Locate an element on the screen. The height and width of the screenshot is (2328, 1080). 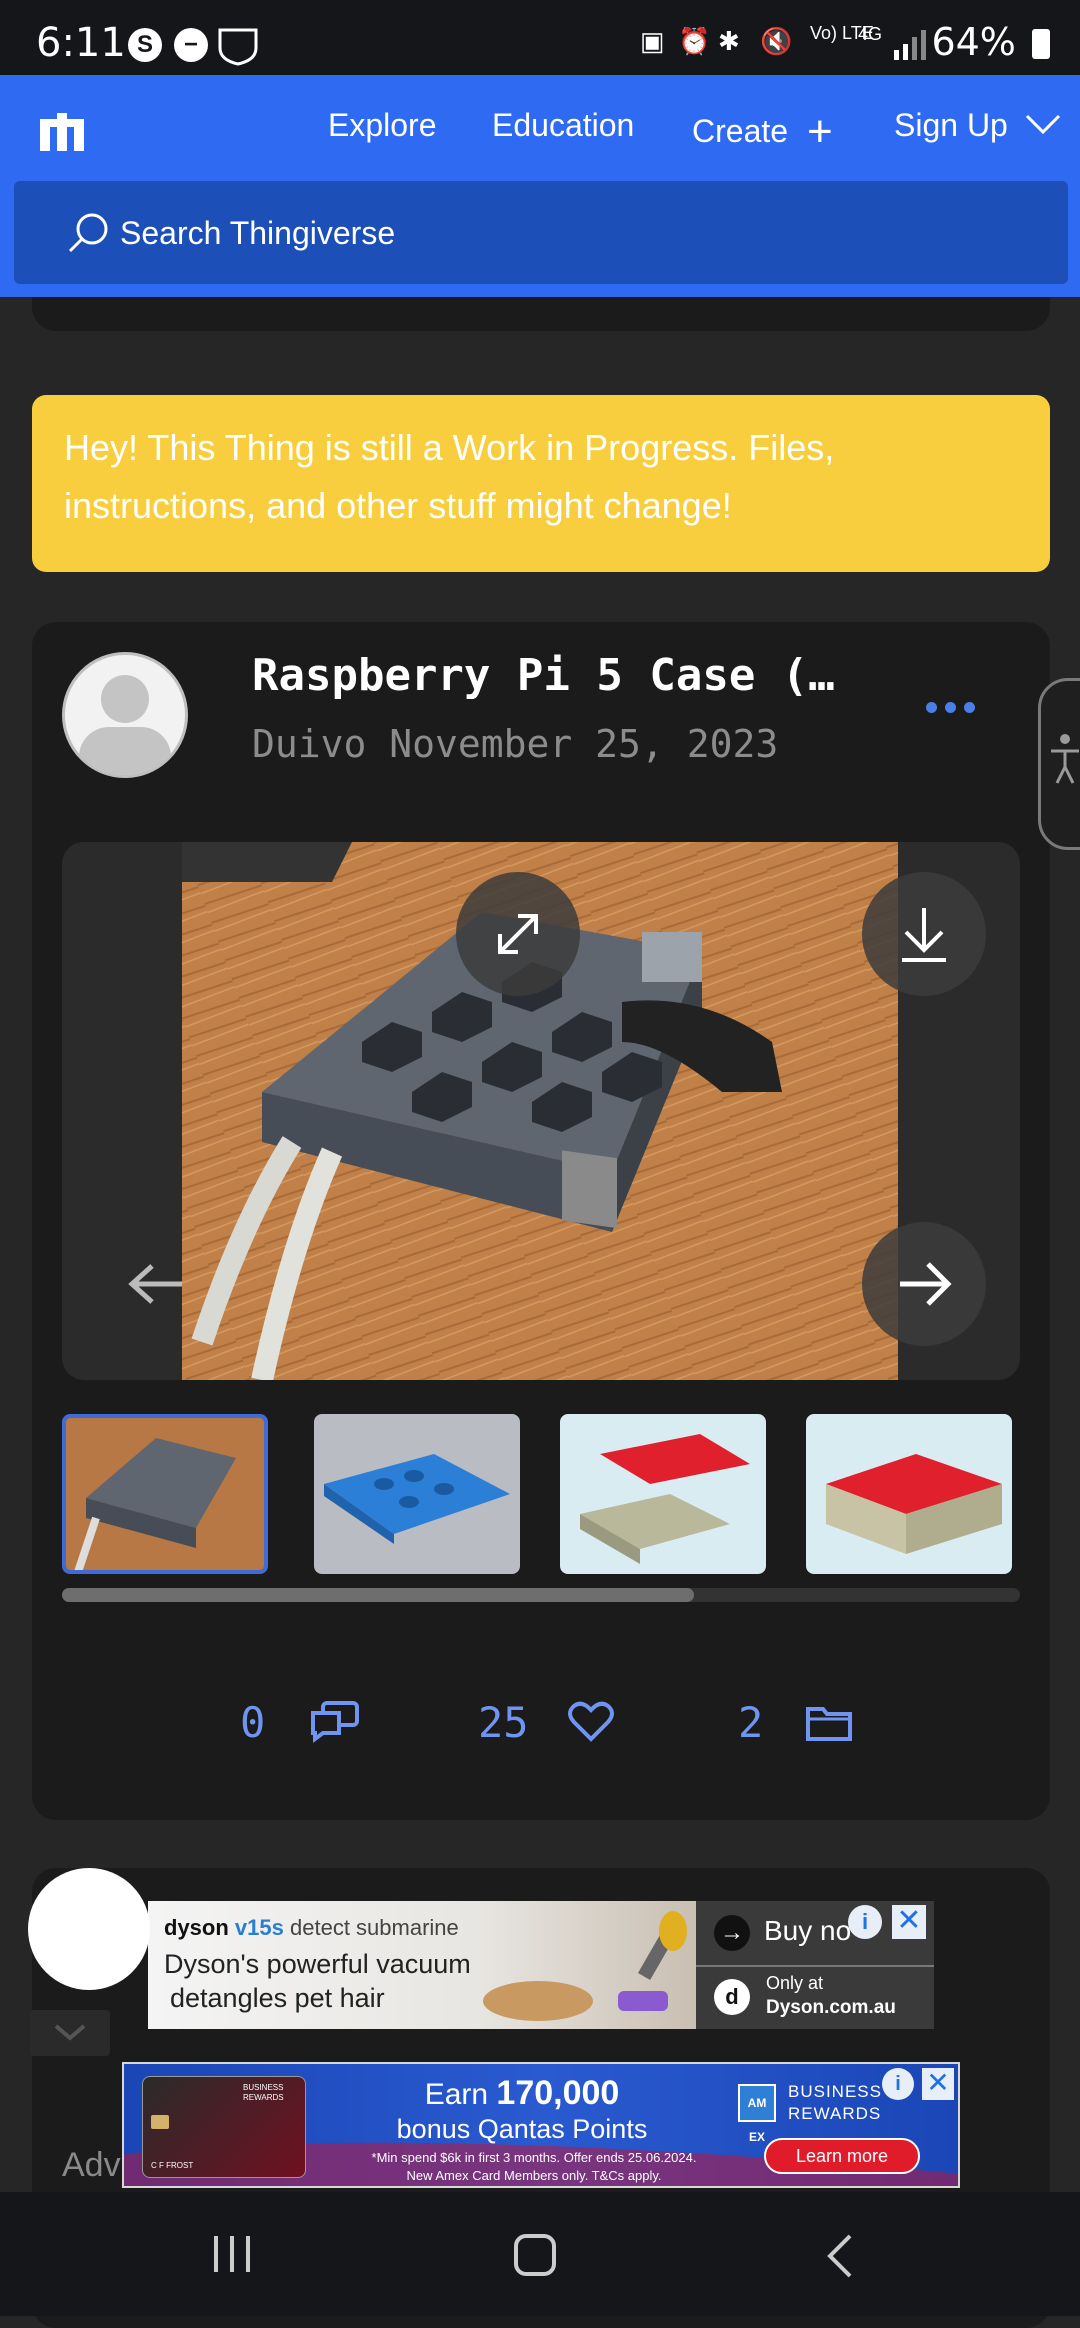
likes-count: 25 is located at coordinates (503, 1722).